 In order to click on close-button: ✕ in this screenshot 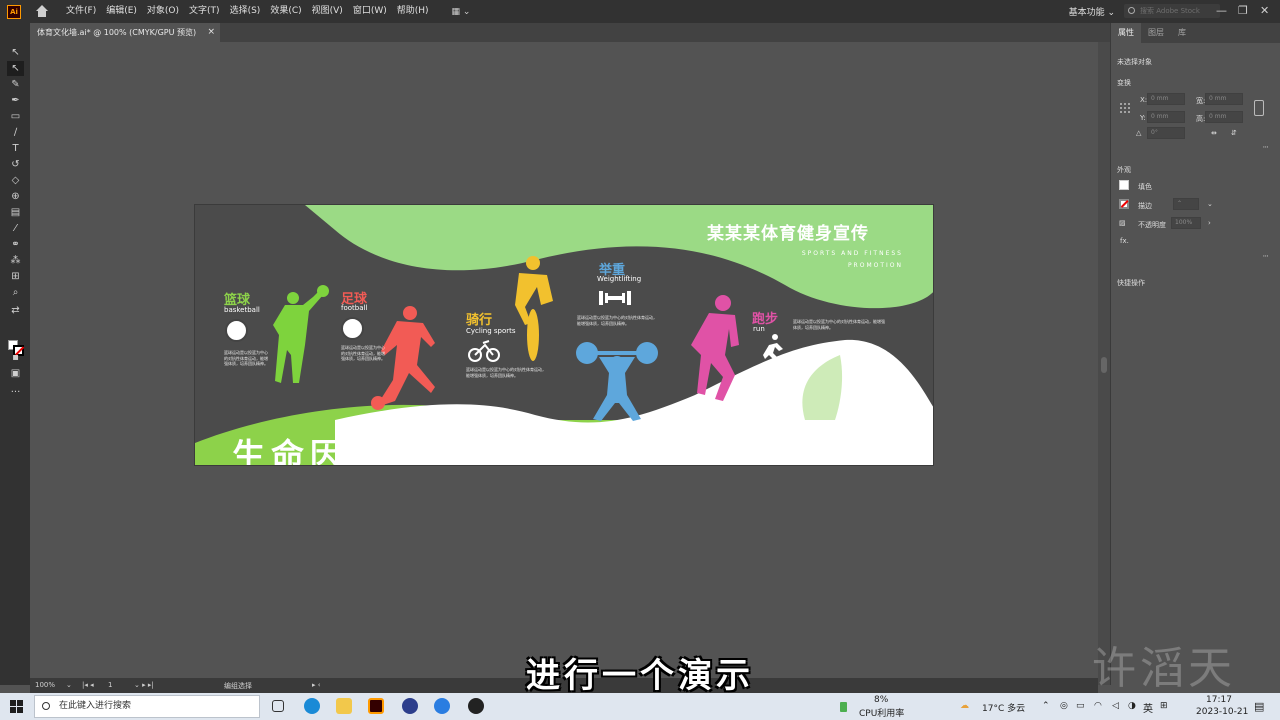, I will do `click(1264, 10)`.